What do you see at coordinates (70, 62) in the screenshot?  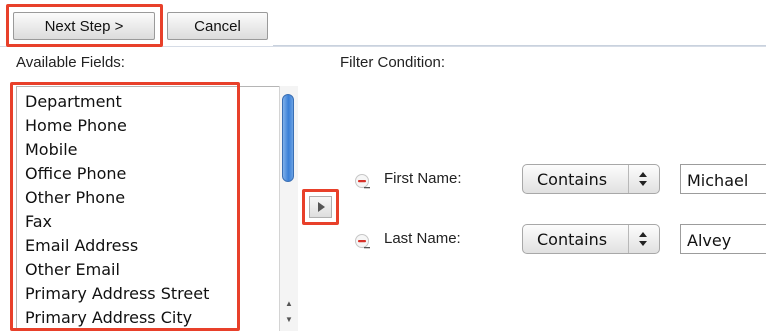 I see `available-fields-label: Available Fields:` at bounding box center [70, 62].